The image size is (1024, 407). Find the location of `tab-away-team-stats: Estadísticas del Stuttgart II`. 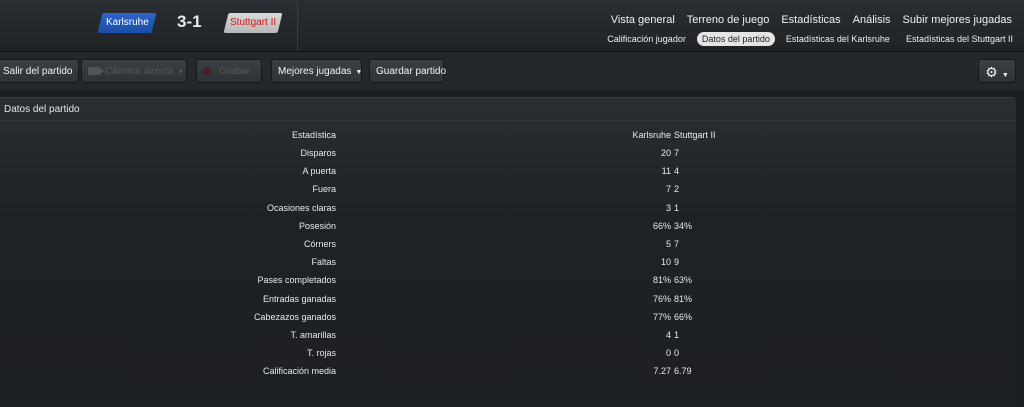

tab-away-team-stats: Estadísticas del Stuttgart II is located at coordinates (959, 39).